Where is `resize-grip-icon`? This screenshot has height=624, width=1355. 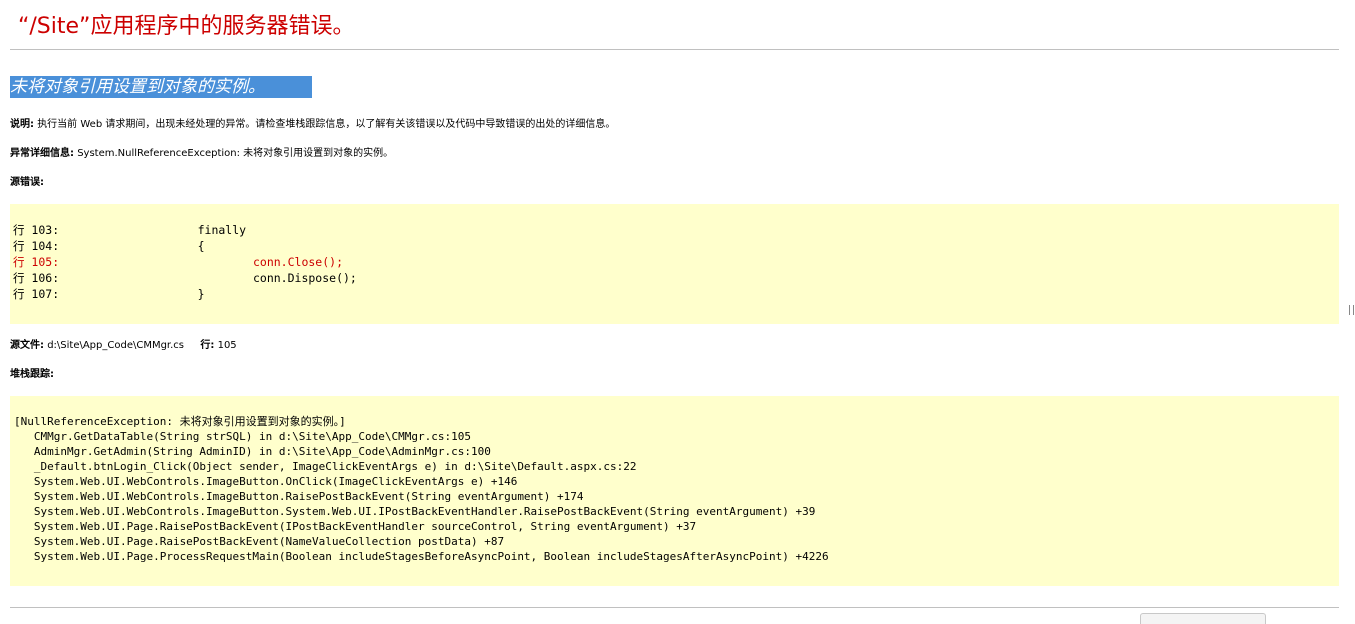
resize-grip-icon is located at coordinates (1351, 310).